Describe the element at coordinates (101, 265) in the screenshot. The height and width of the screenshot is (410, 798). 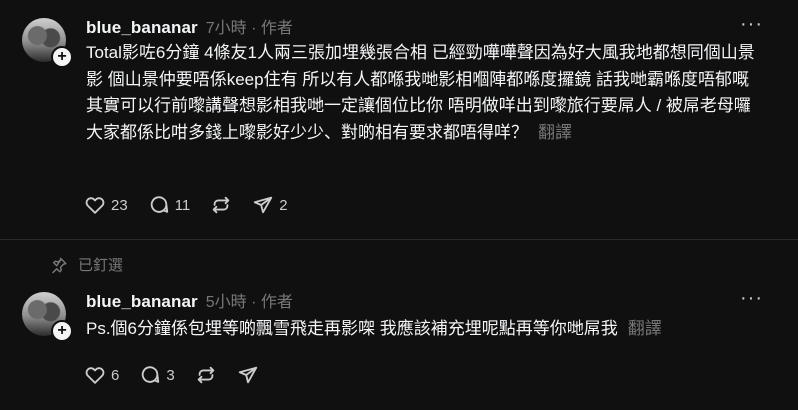
I see `pinned-text: 已釘選` at that location.